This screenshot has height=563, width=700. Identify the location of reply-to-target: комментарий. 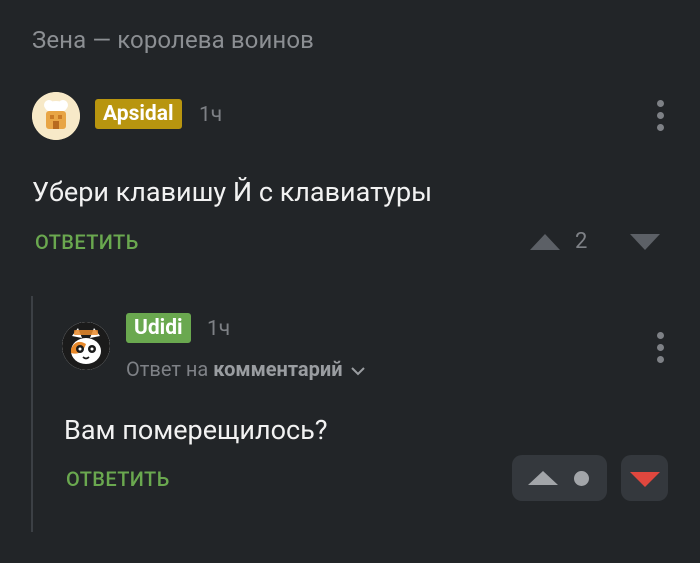
(277, 369).